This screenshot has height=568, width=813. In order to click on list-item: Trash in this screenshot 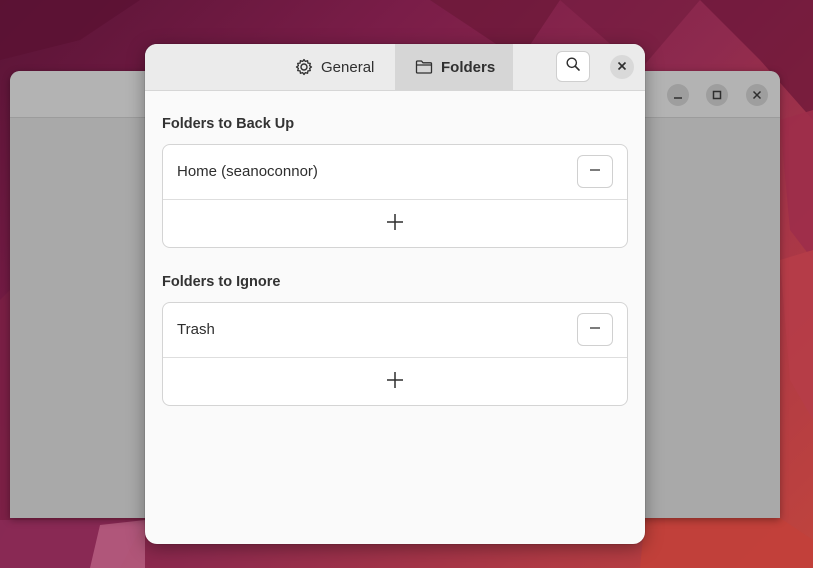, I will do `click(395, 330)`.